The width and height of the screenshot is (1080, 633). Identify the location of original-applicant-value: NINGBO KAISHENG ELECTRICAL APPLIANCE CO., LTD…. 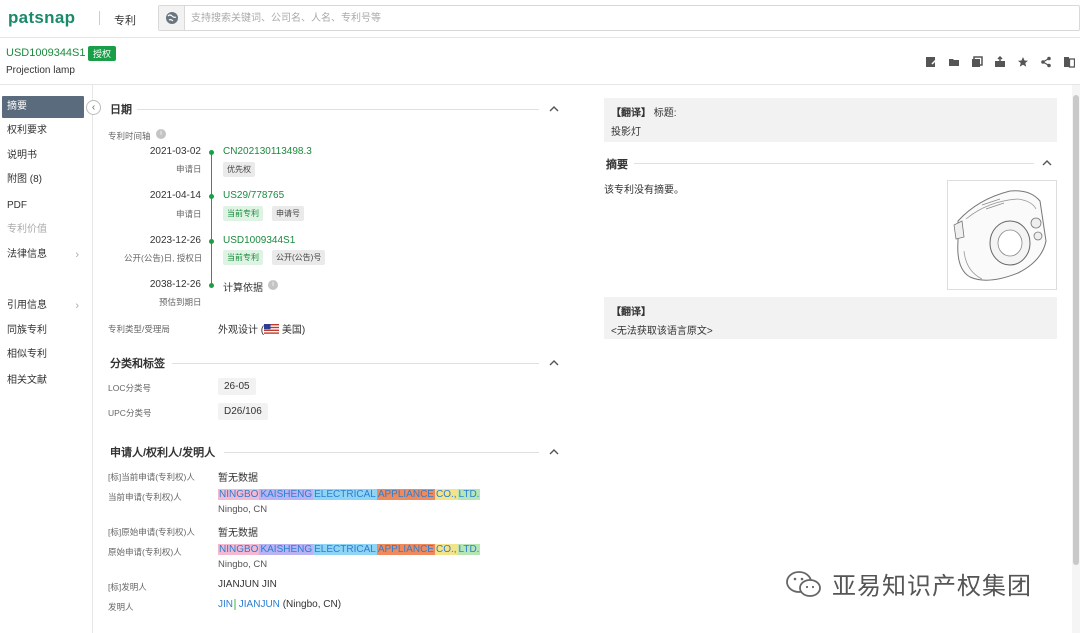
(349, 549).